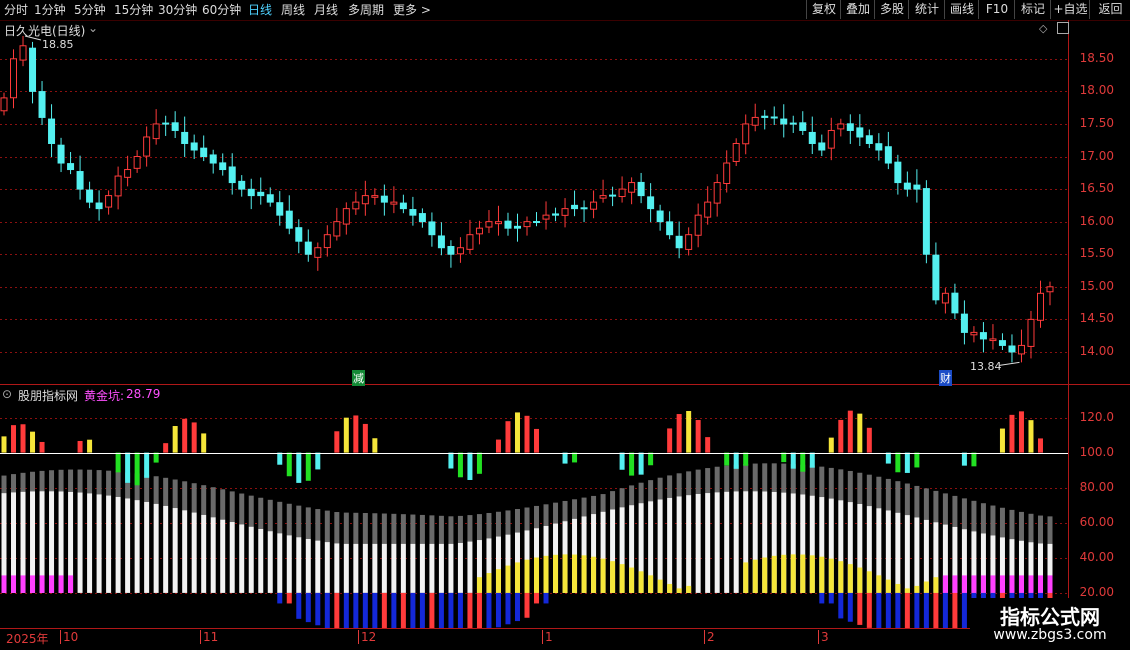 The width and height of the screenshot is (1130, 650). Describe the element at coordinates (996, 9) in the screenshot. I see `toolbar-button-5: F10` at that location.